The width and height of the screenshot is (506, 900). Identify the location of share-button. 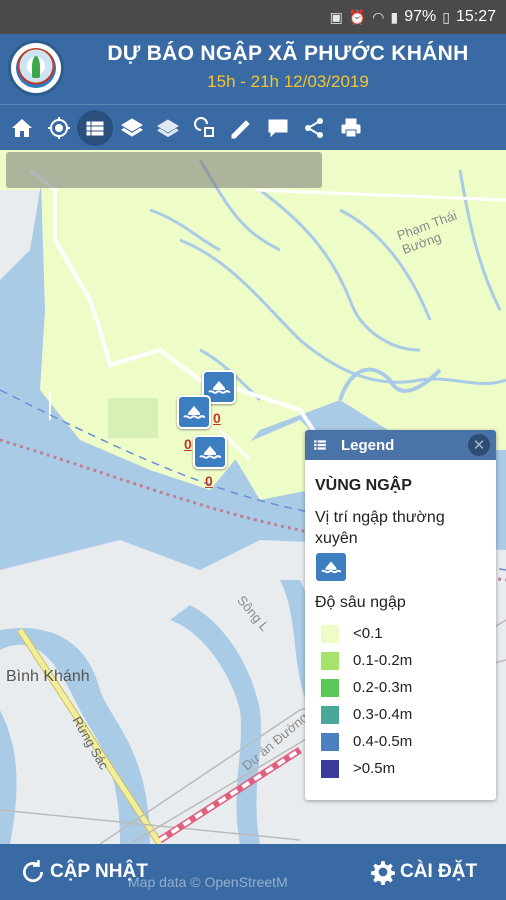
(314, 128).